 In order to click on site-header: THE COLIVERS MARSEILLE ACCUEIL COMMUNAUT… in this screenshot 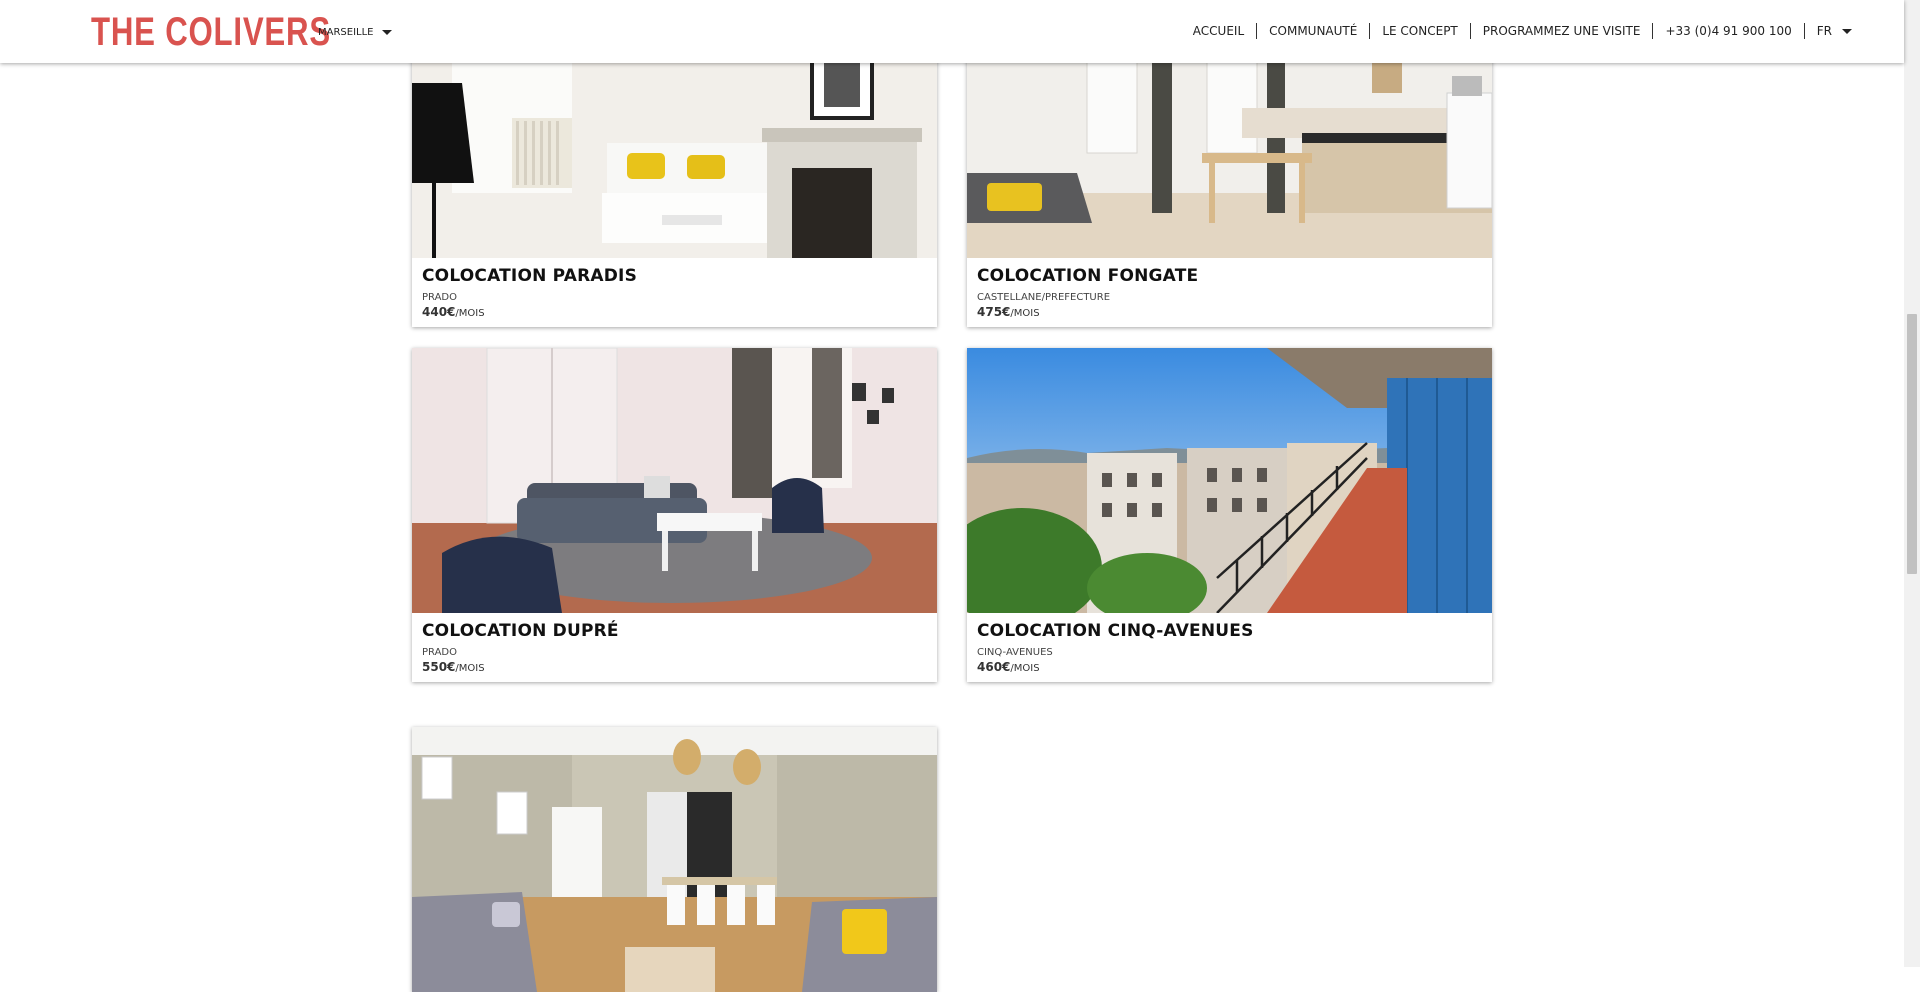, I will do `click(952, 31)`.